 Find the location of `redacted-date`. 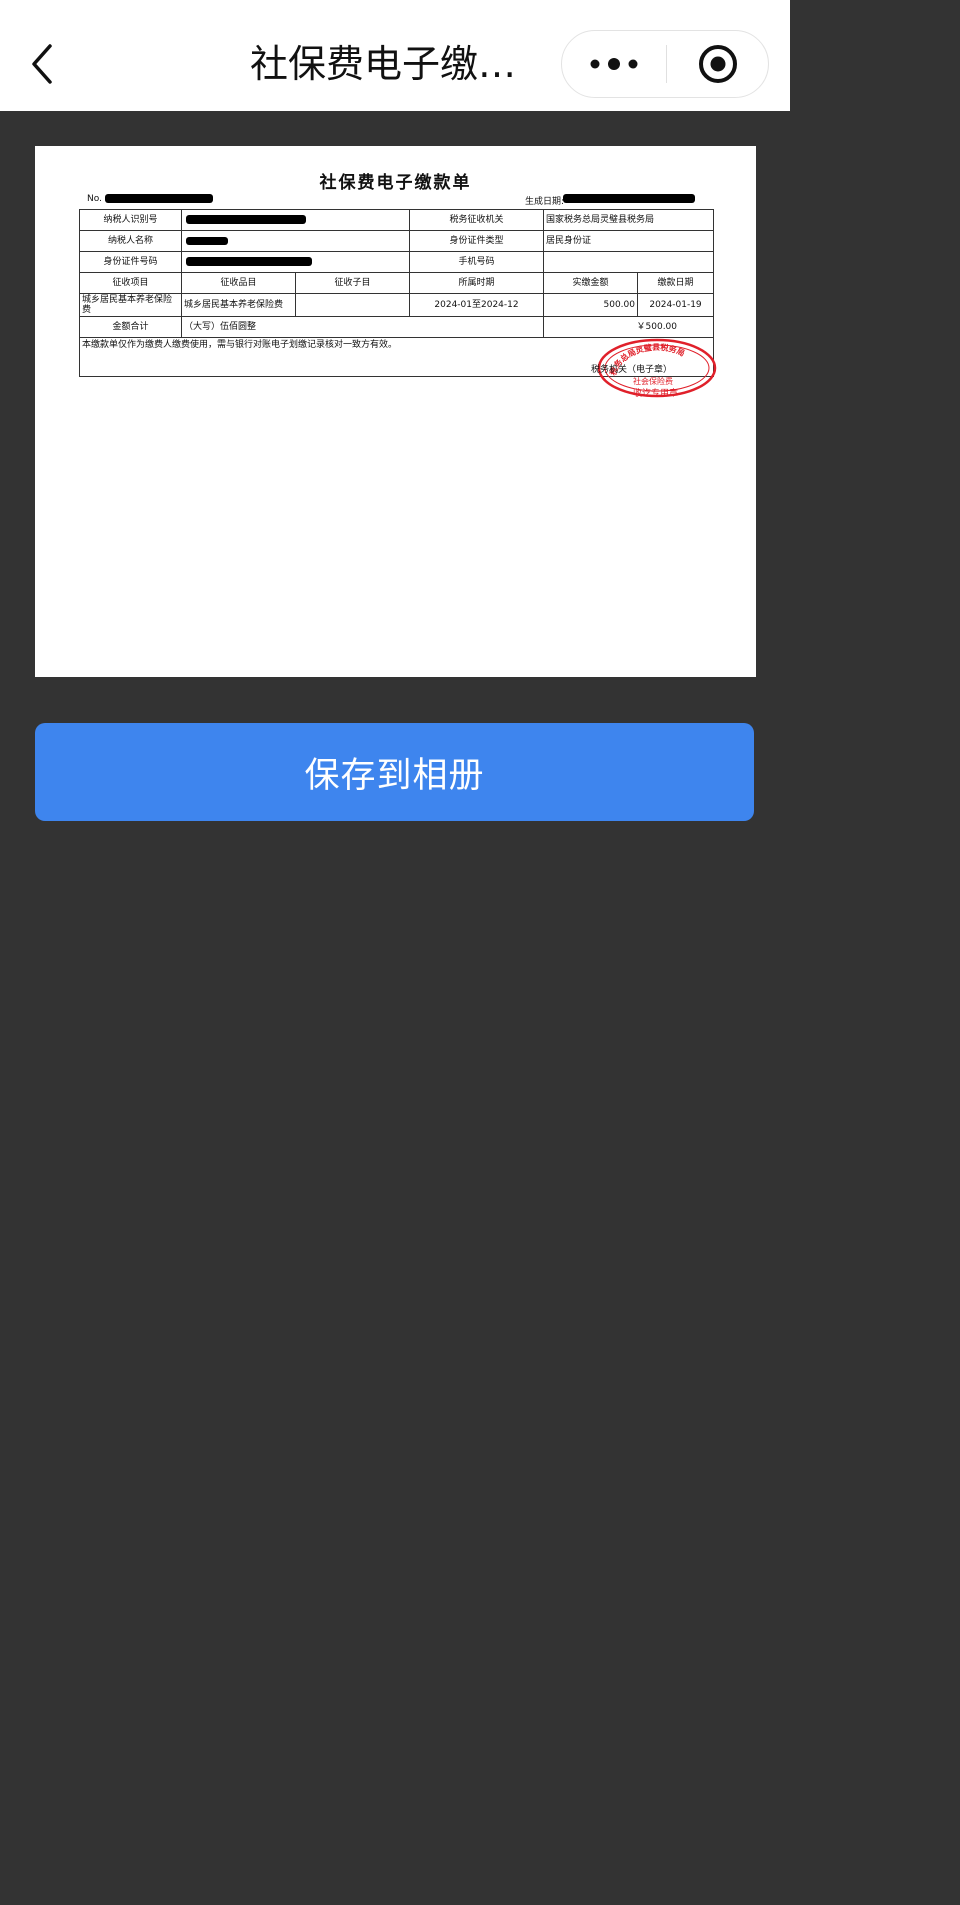

redacted-date is located at coordinates (629, 198).